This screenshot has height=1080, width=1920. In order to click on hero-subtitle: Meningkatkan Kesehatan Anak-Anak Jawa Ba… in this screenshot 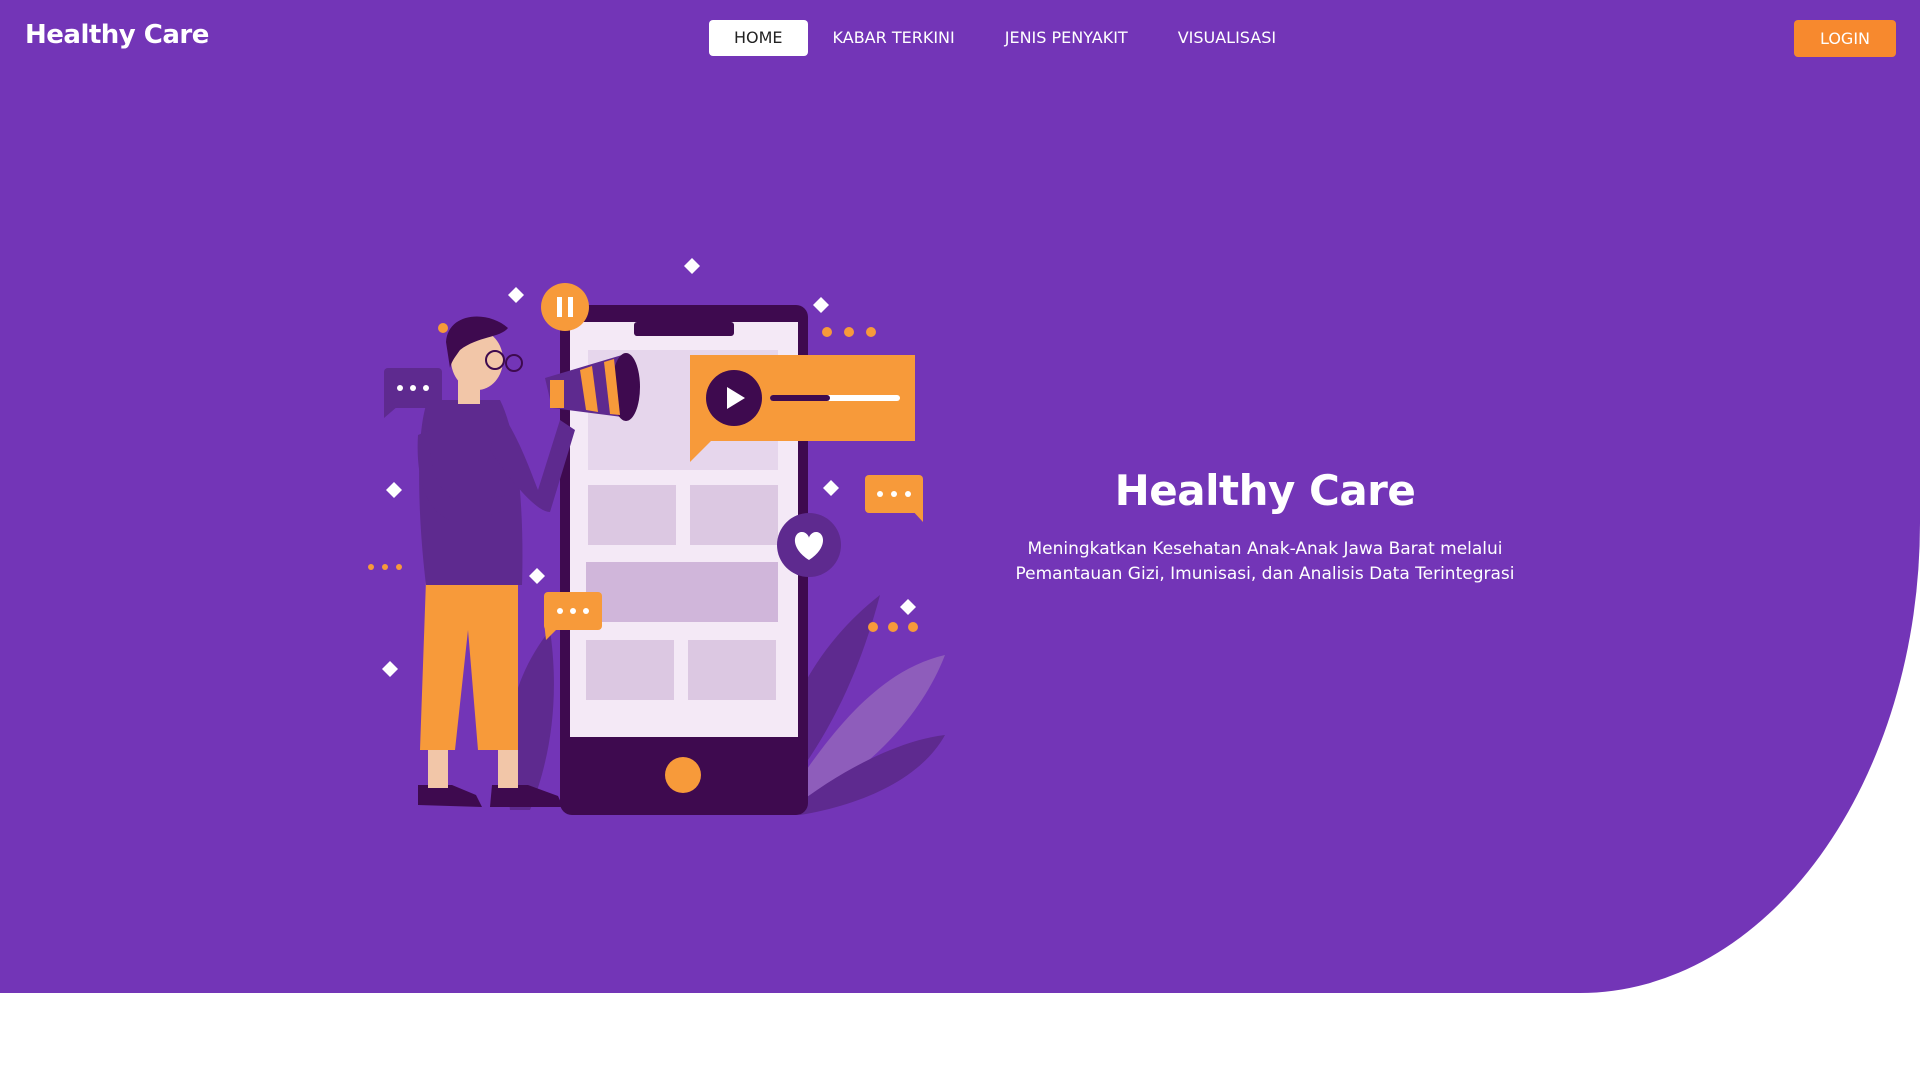, I will do `click(1265, 562)`.